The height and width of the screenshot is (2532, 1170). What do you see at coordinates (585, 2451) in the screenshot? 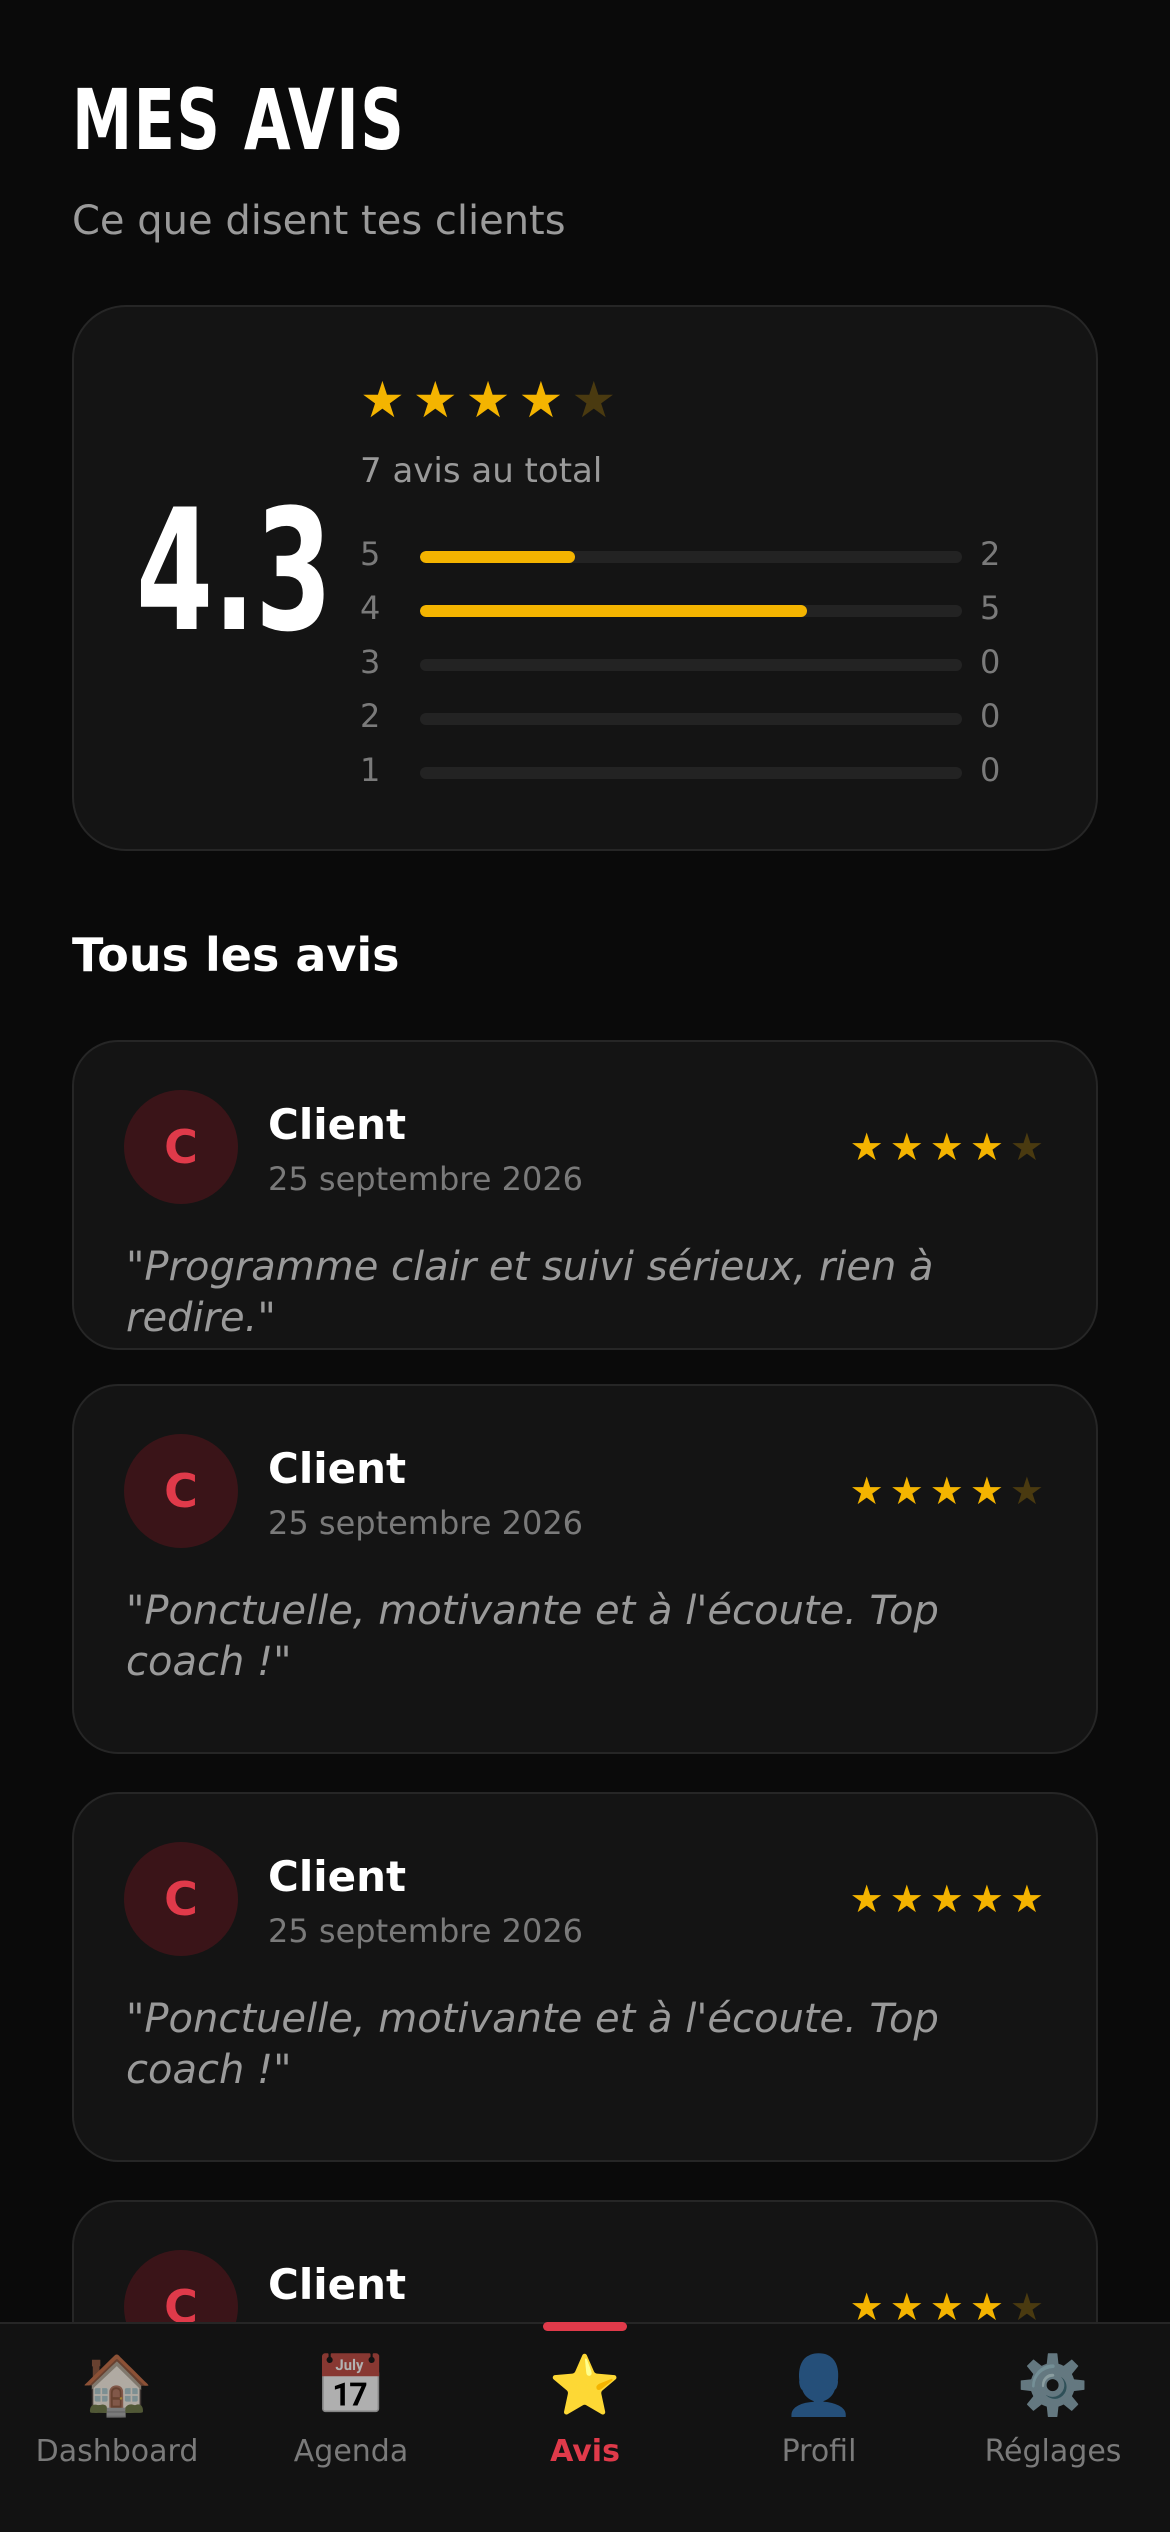
I see `nav-label: Avis` at bounding box center [585, 2451].